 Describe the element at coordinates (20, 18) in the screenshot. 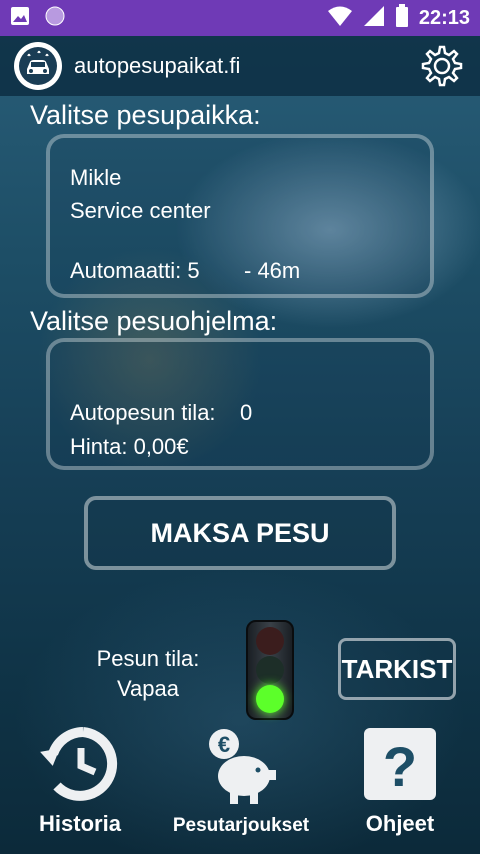

I see `image-icon` at that location.